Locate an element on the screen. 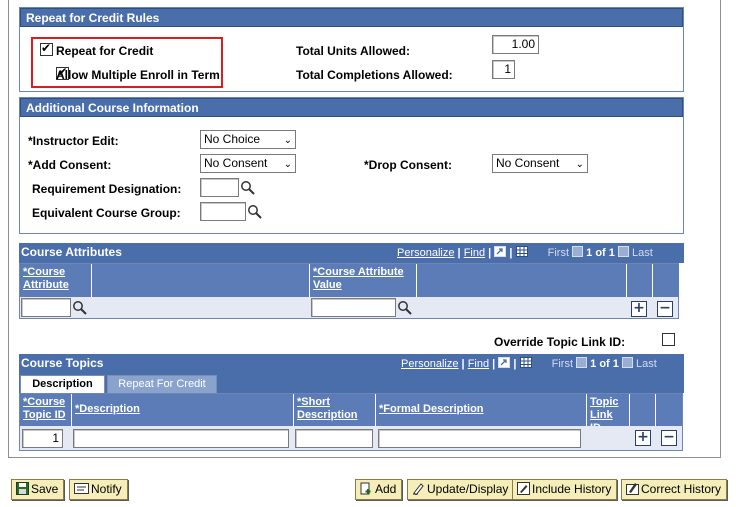 The width and height of the screenshot is (736, 507). notify-button: Notify is located at coordinates (98, 489).